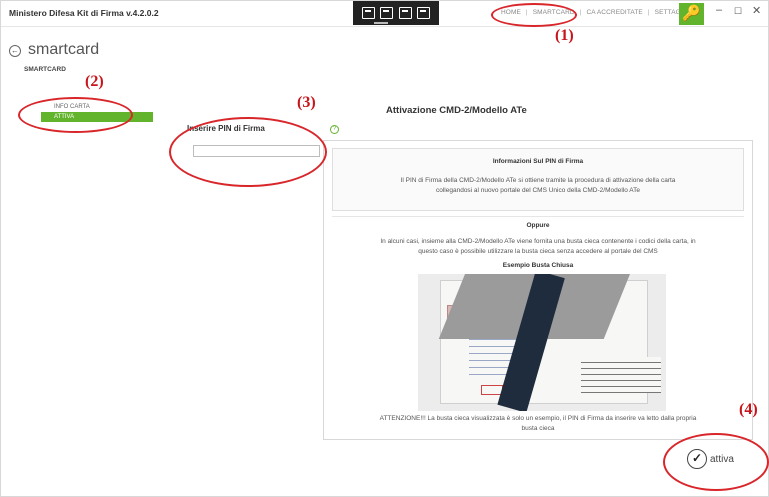 The image size is (769, 497). I want to click on page-title: smartcard, so click(64, 49).